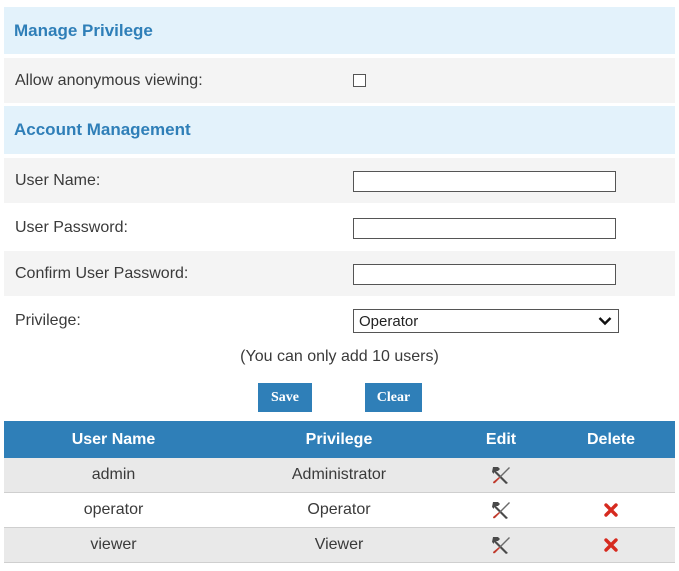  What do you see at coordinates (113, 510) in the screenshot?
I see `cell-user-name: operator` at bounding box center [113, 510].